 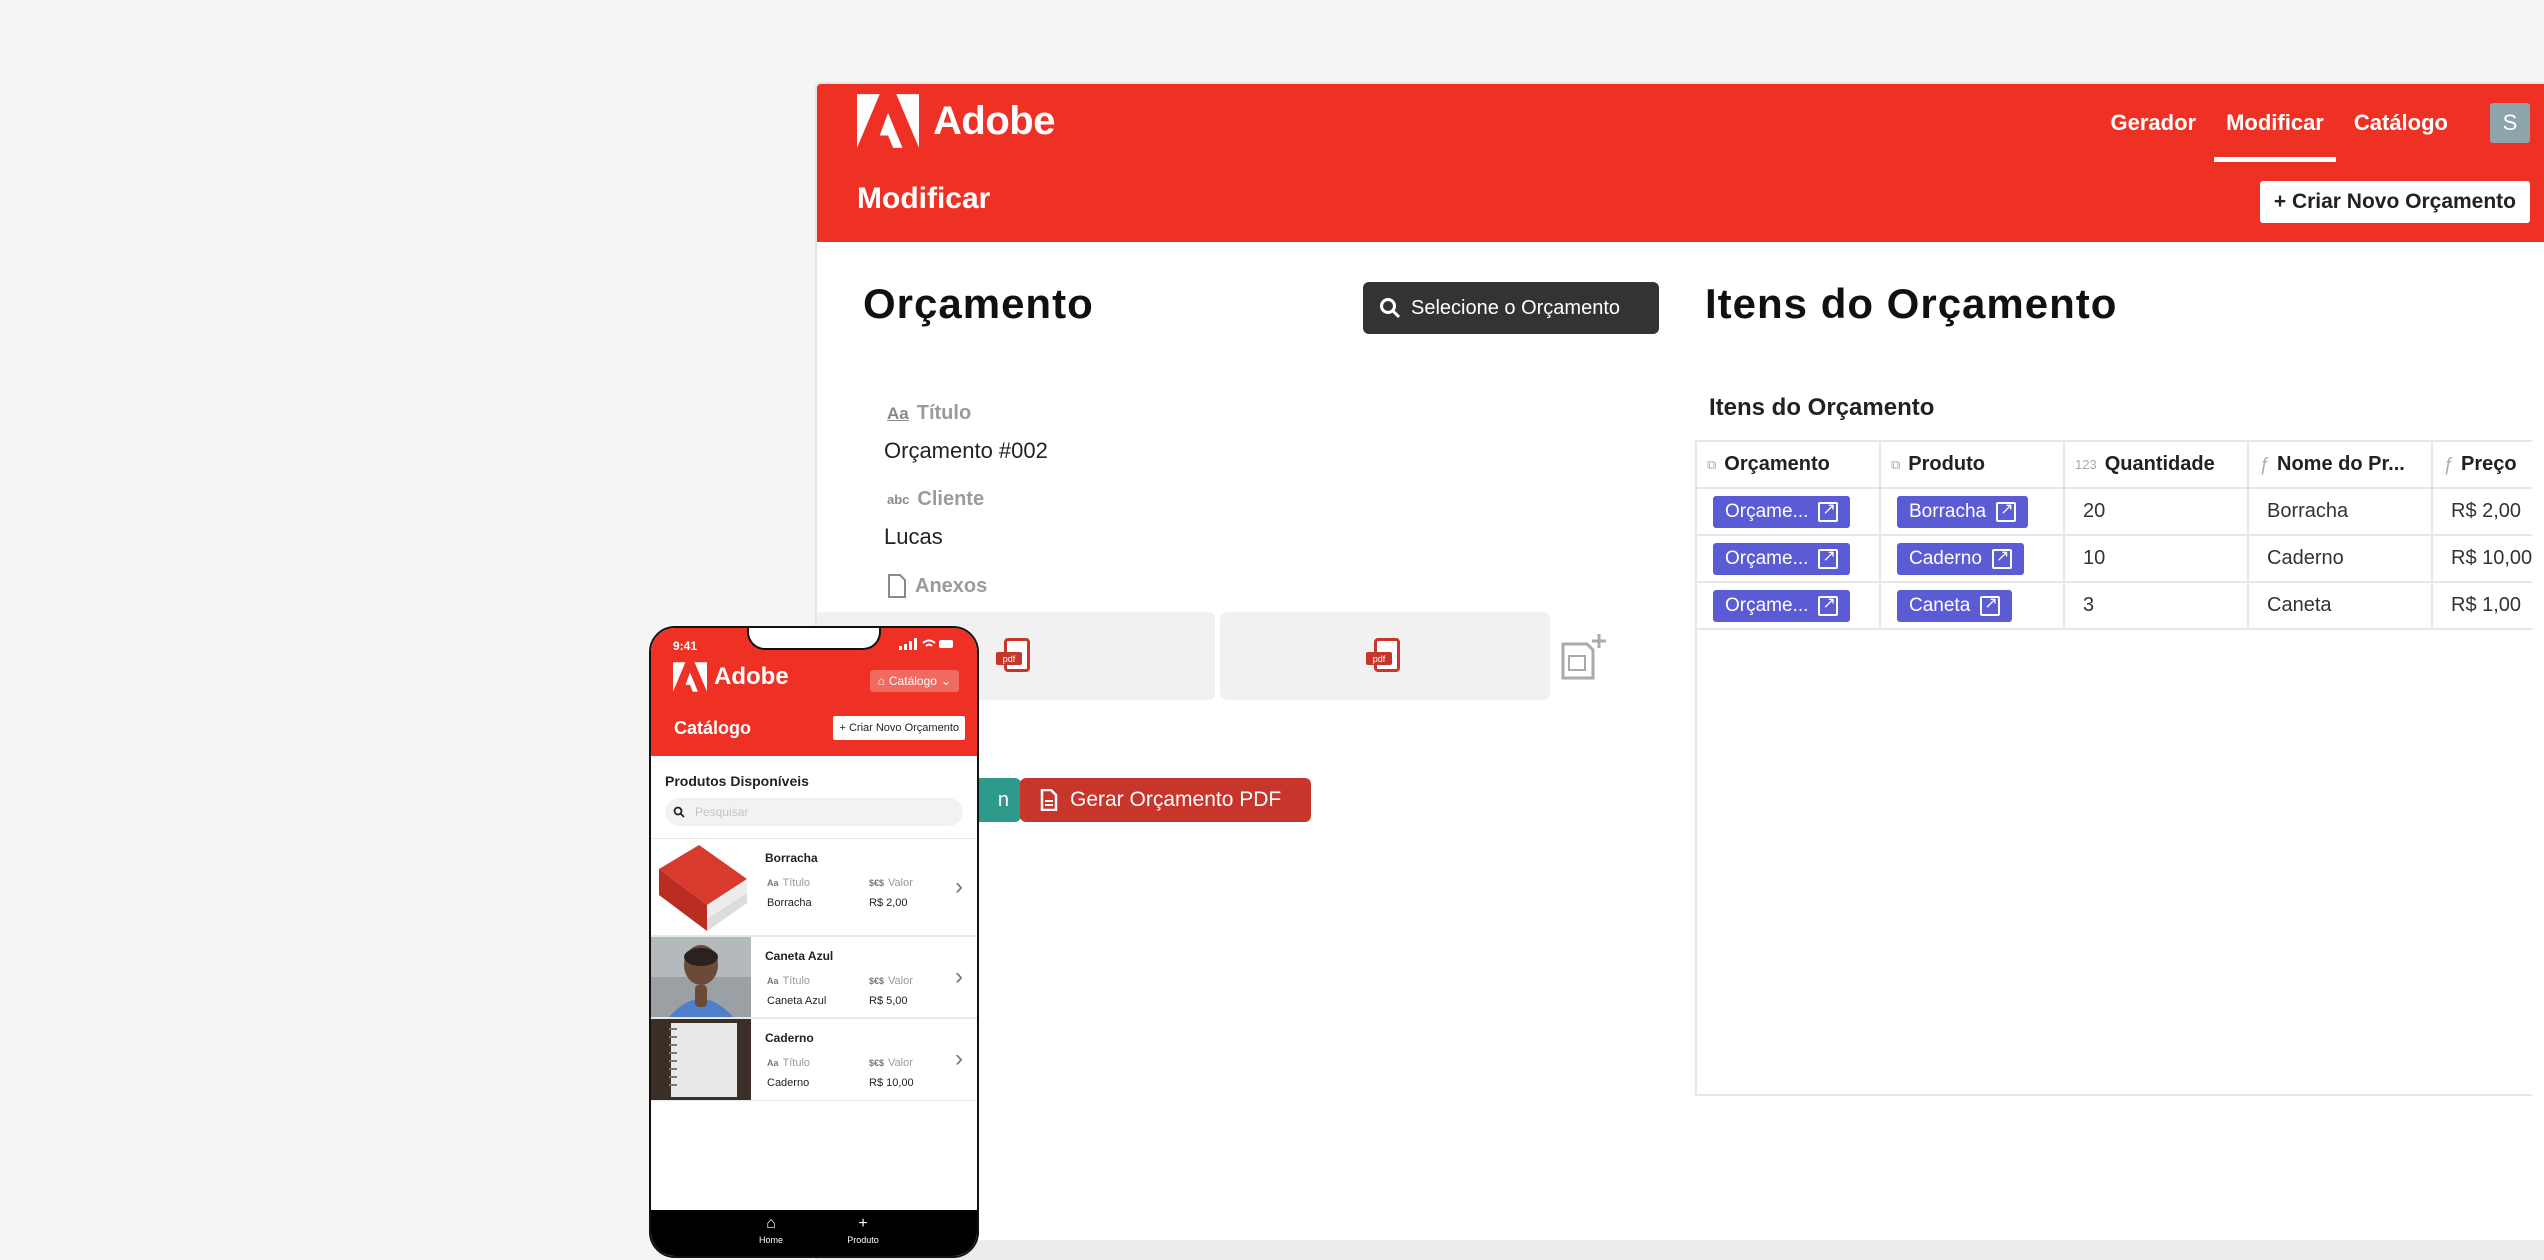 I want to click on attachments-label: Anexos, so click(x=937, y=586).